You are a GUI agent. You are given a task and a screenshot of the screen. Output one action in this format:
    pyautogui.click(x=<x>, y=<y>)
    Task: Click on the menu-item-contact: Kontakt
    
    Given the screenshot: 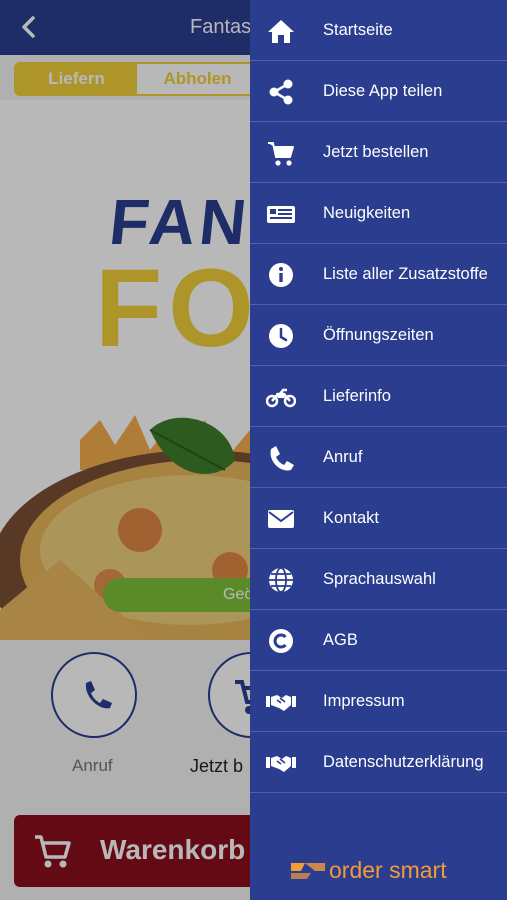 What is the action you would take?
    pyautogui.click(x=378, y=518)
    